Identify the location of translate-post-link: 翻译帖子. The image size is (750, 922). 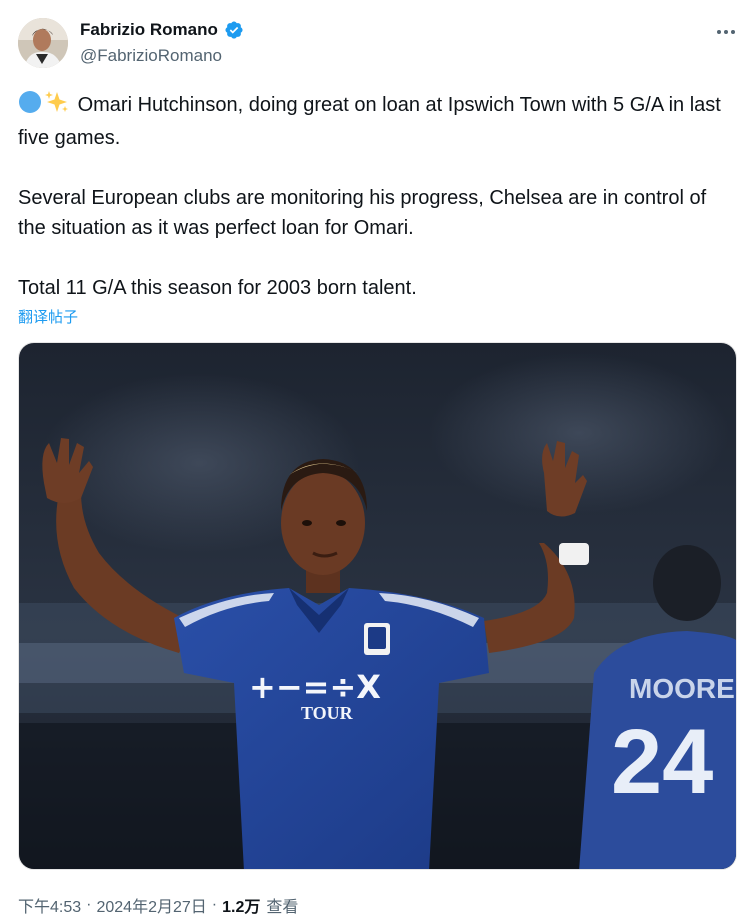
(48, 316).